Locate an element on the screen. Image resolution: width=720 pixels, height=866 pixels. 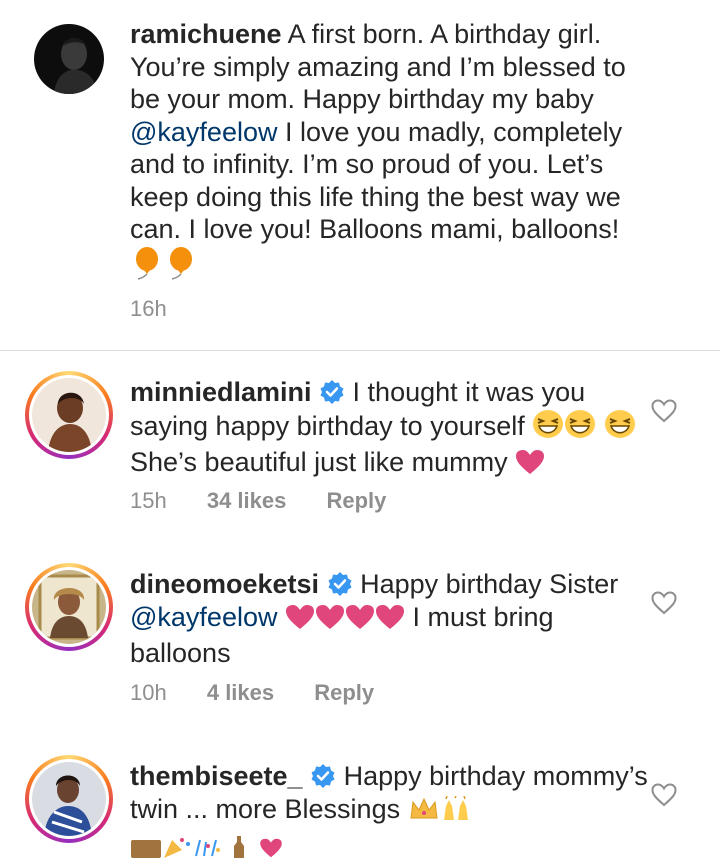
likes-count: 4 likes is located at coordinates (240, 692).